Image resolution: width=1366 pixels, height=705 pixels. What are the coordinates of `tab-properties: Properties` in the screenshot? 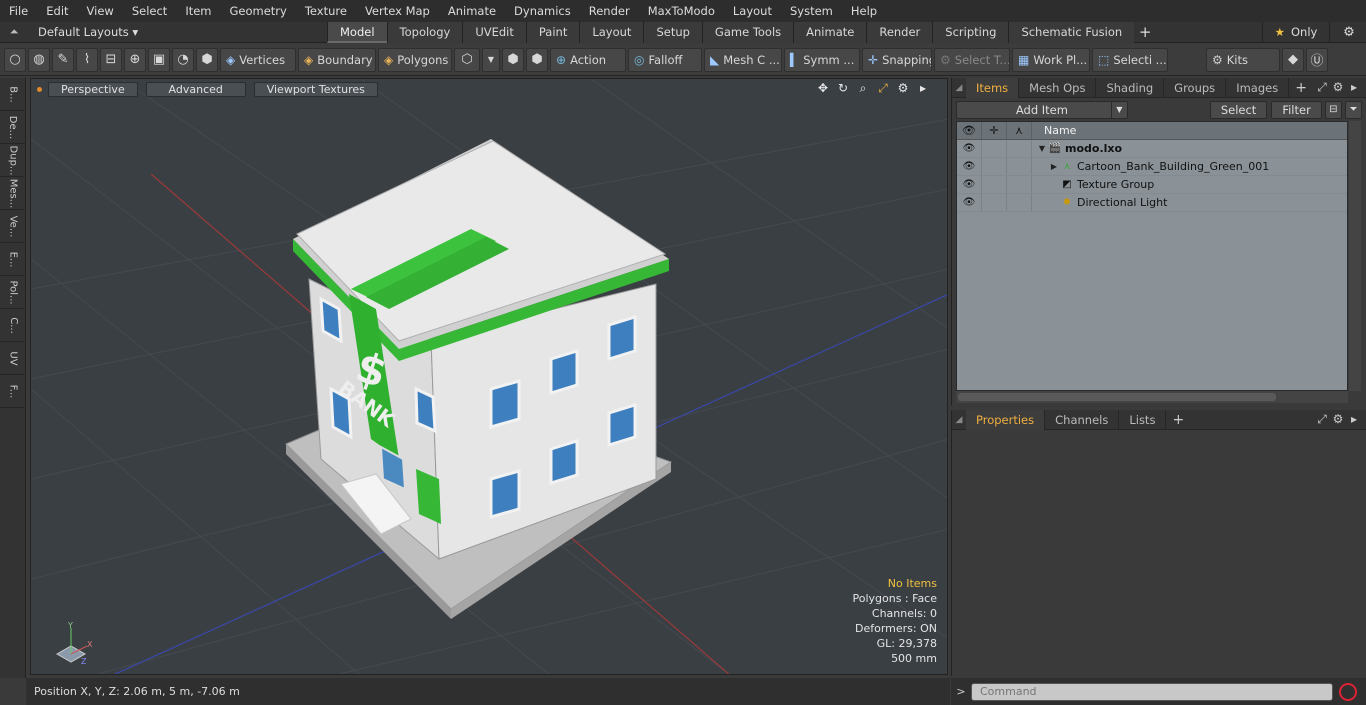 It's located at (1006, 419).